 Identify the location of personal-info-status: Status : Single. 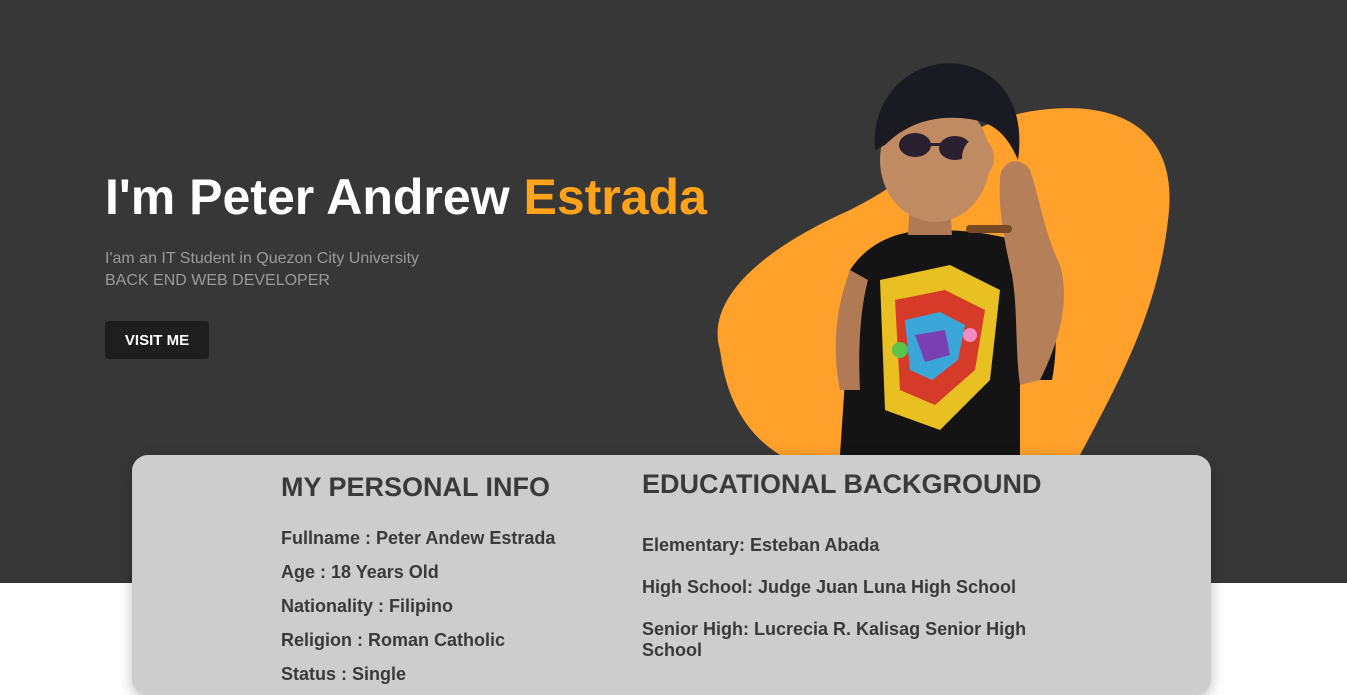
(344, 674).